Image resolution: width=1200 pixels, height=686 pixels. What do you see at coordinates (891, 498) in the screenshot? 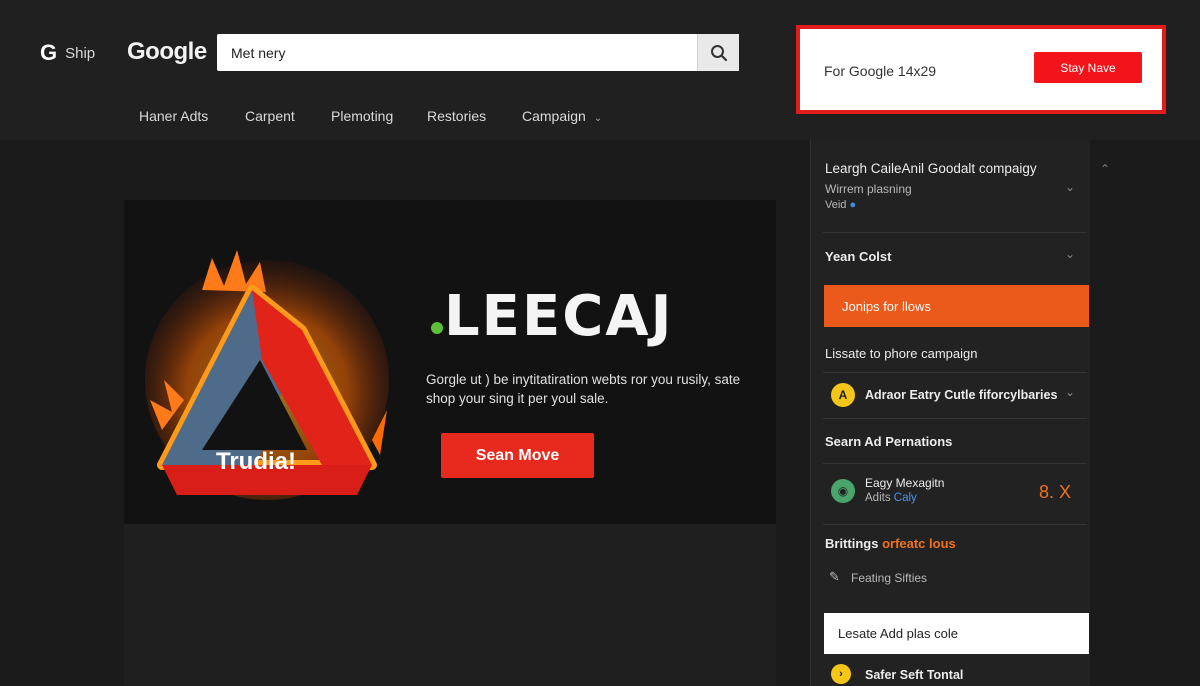
I see `easy-sub: Adits Caly` at bounding box center [891, 498].